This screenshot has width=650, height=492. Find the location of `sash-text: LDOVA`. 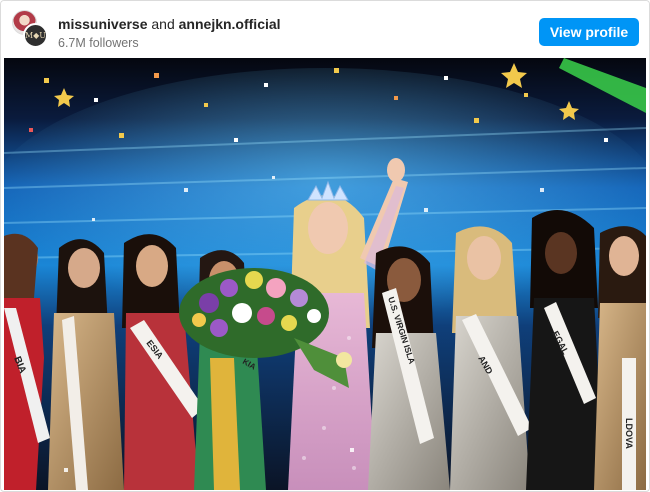

sash-text: LDOVA is located at coordinates (629, 433).